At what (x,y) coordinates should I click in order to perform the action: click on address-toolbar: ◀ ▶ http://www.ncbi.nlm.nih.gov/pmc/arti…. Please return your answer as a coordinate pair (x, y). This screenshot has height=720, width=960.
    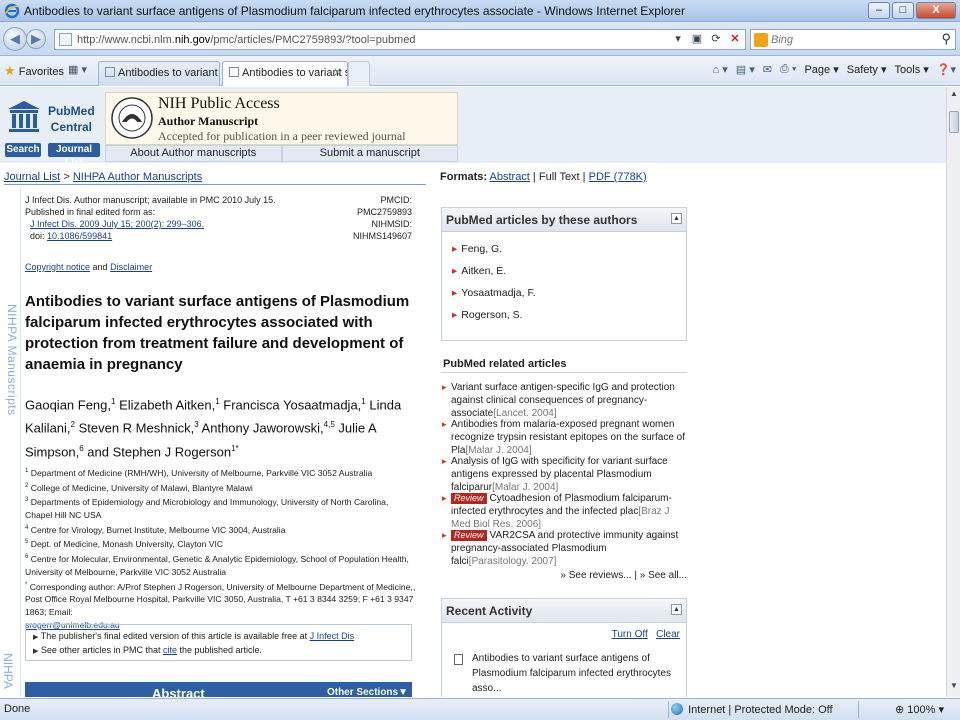
    Looking at the image, I should click on (480, 39).